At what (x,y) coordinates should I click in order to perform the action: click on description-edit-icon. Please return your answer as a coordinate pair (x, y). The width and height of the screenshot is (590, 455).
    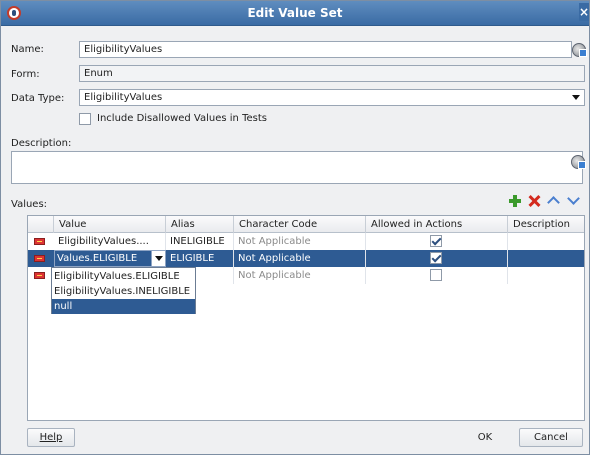
    Looking at the image, I should click on (578, 162).